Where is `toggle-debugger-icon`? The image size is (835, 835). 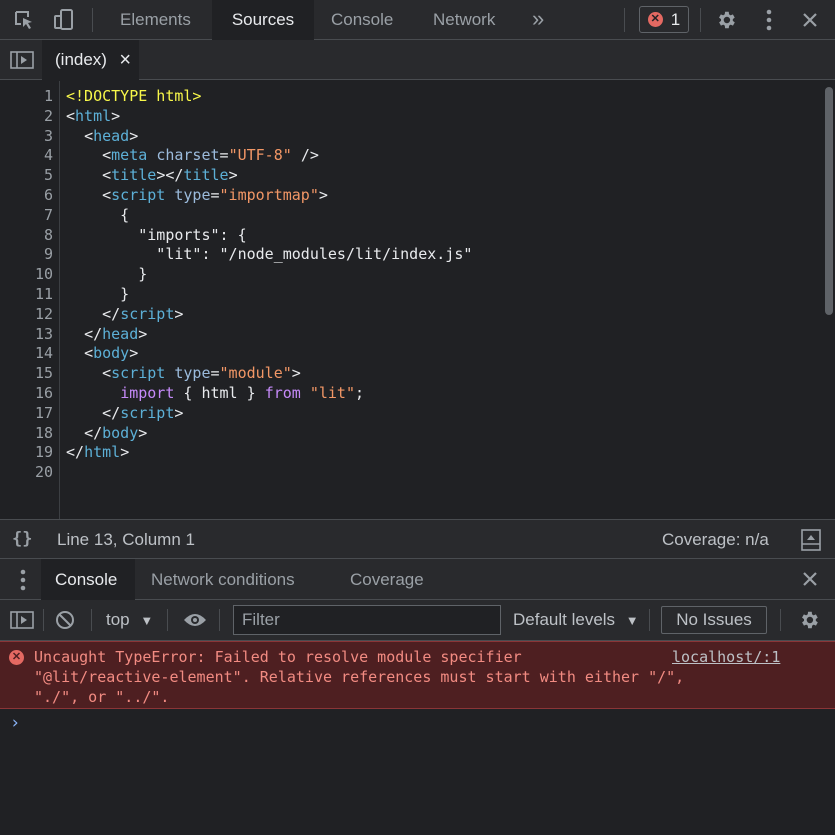
toggle-debugger-icon is located at coordinates (811, 540).